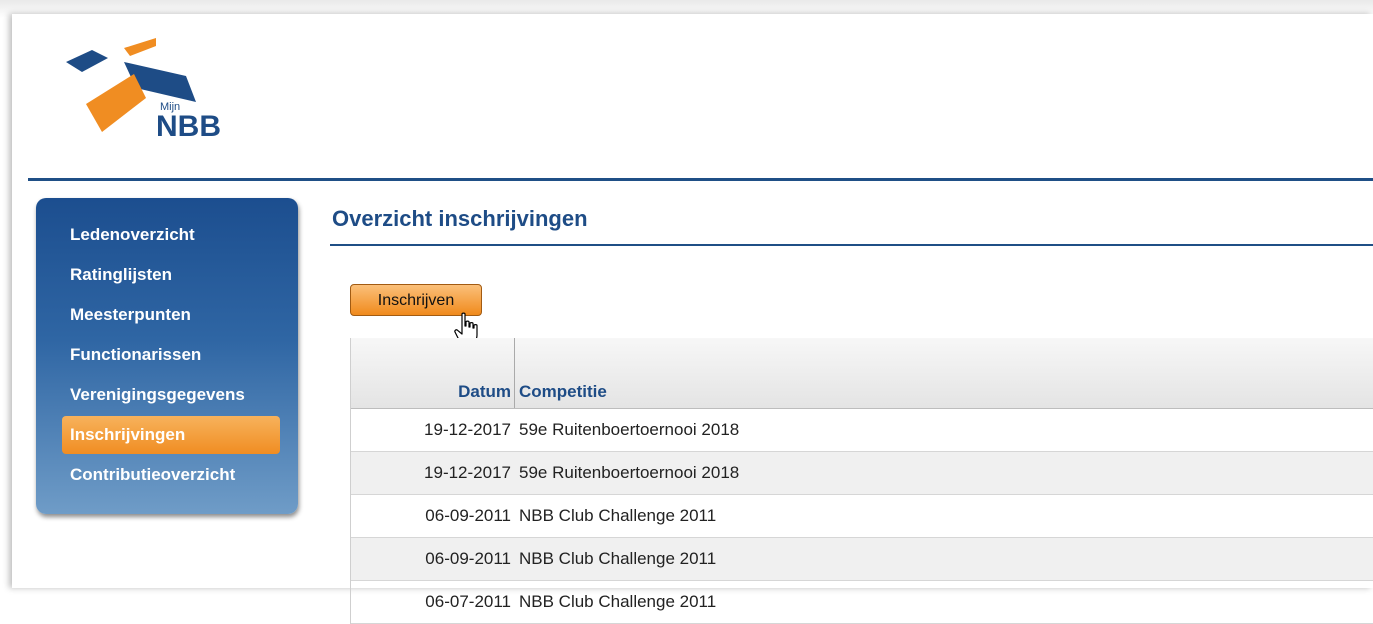 This screenshot has width=1373, height=624. Describe the element at coordinates (862, 373) in the screenshot. I see `table-header: Datum Competitie` at that location.